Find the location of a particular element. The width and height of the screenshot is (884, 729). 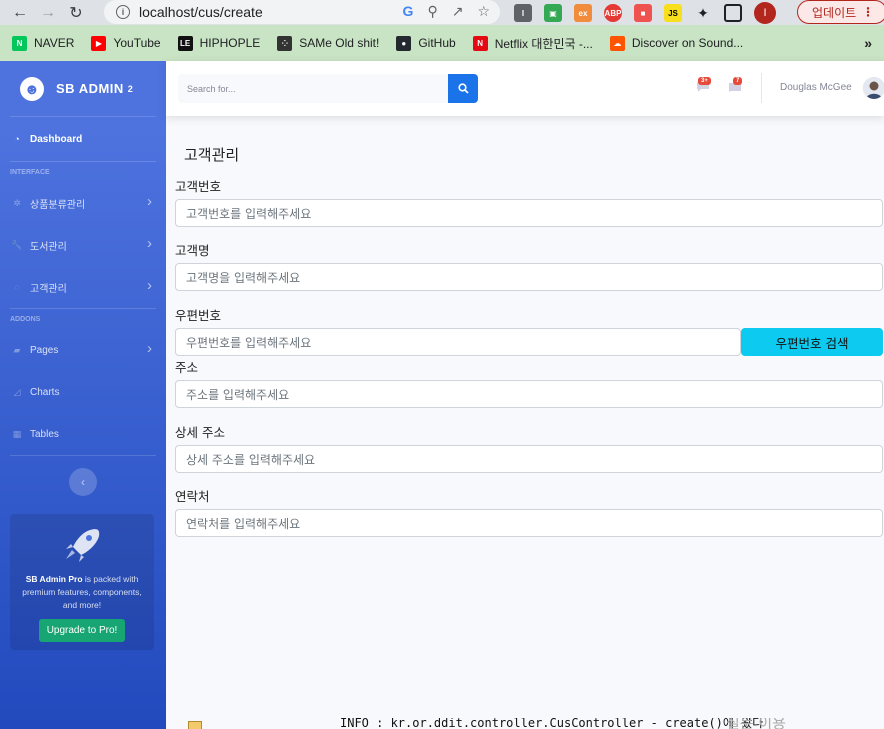

back-arrow-icon: ← is located at coordinates (20, 12).